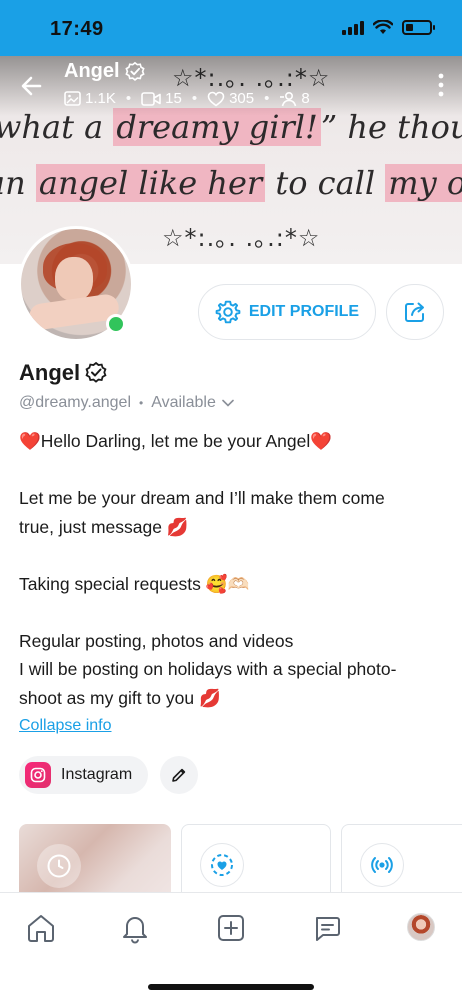 The image size is (462, 1000). Describe the element at coordinates (304, 311) in the screenshot. I see `edit-profile-label: EDIT PROFILE` at that location.